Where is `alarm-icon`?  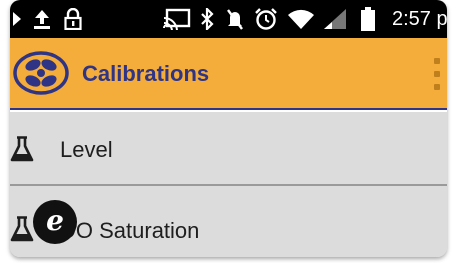
alarm-icon is located at coordinates (266, 19).